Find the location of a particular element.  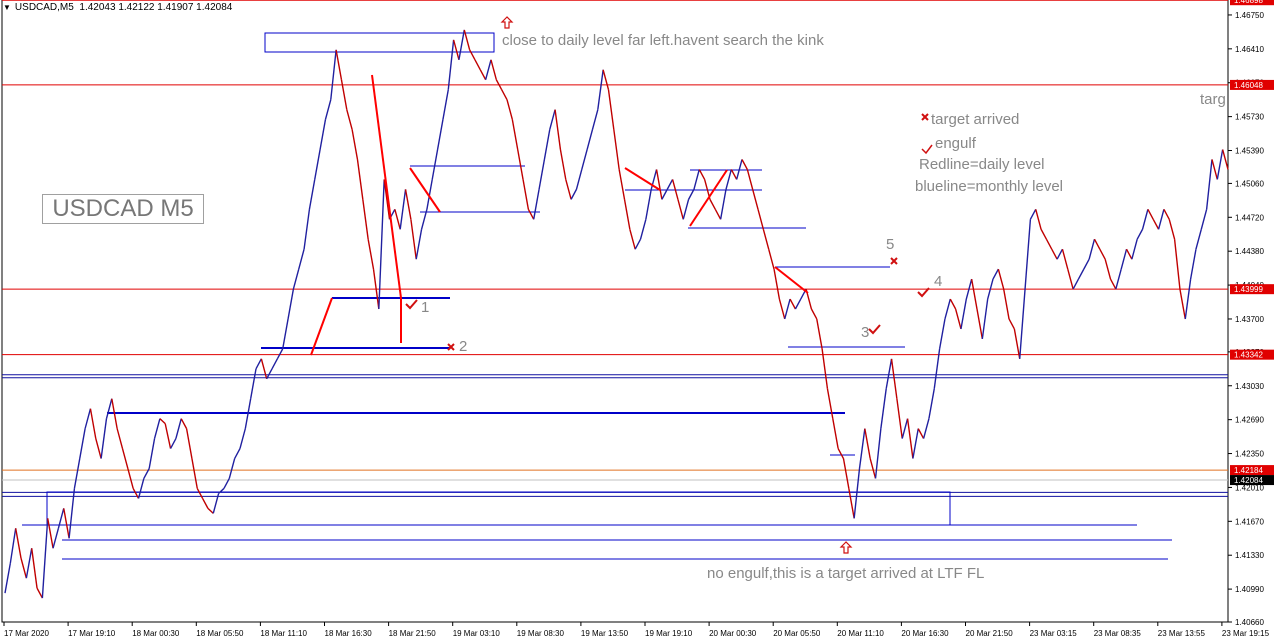

x-tick-label: 23 Mar 03:15 is located at coordinates (1054, 633).